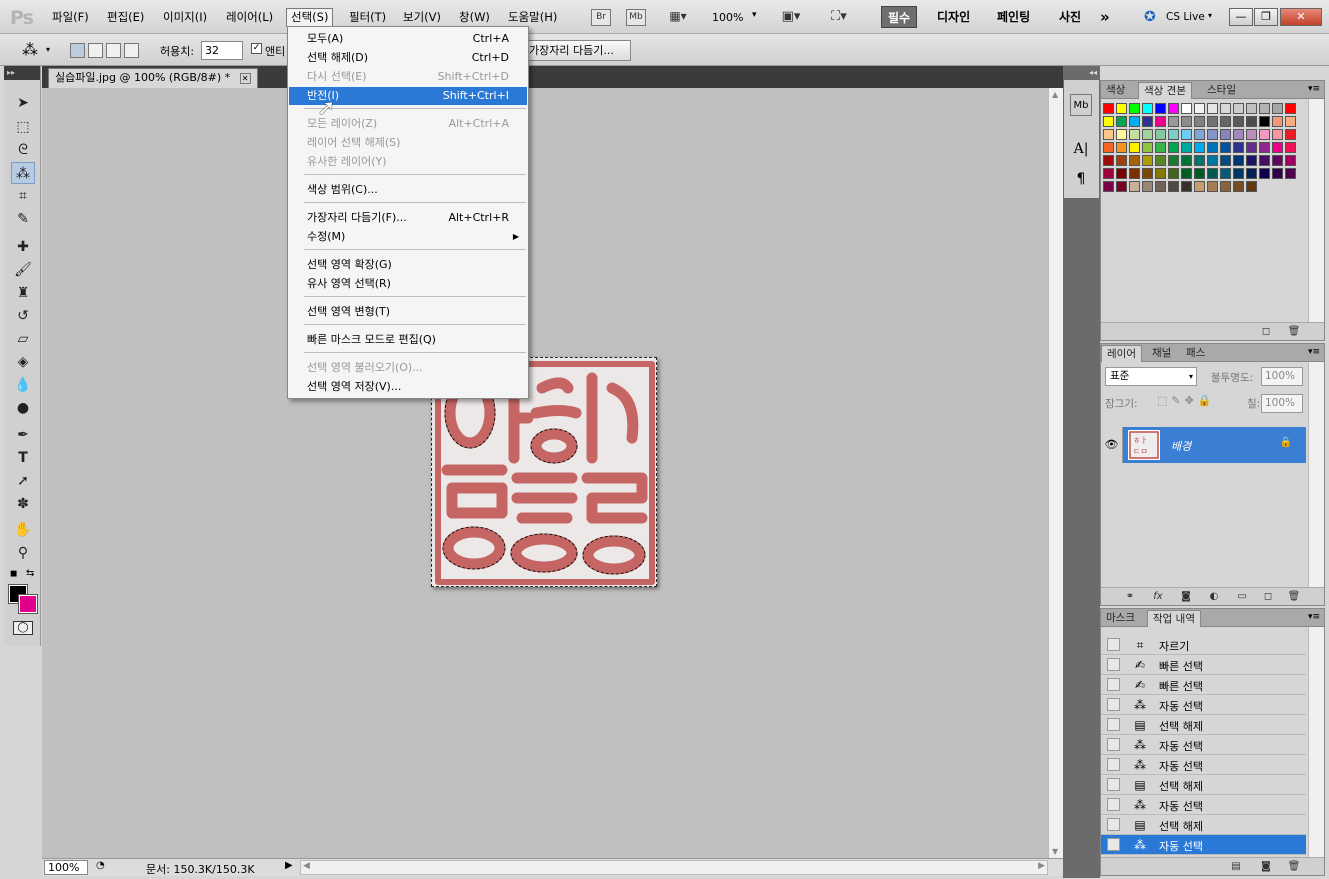  What do you see at coordinates (48, 49) in the screenshot?
I see `tool-preset-dropdown-icon: ▾` at bounding box center [48, 49].